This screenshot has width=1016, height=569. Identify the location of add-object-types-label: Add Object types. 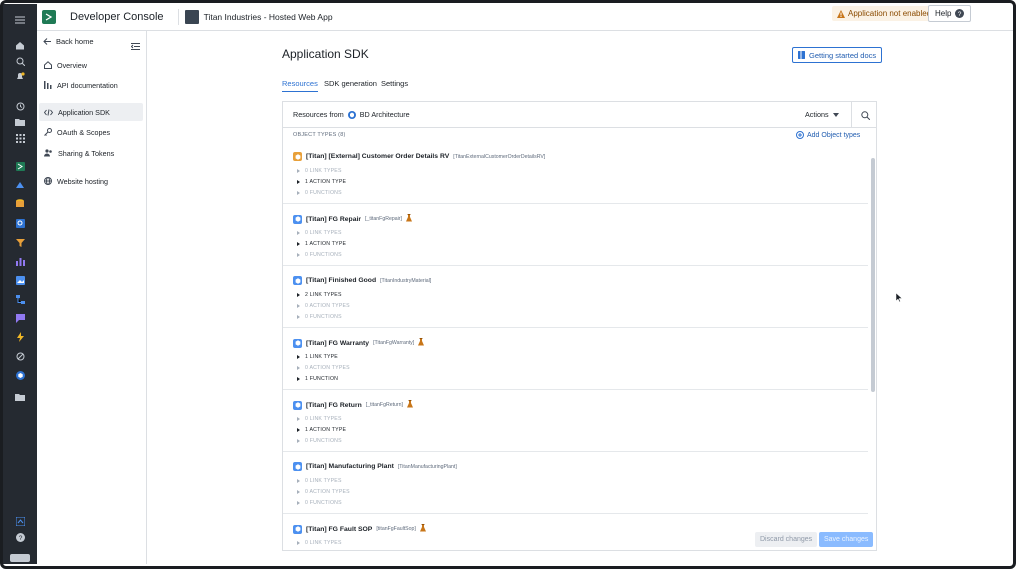
(834, 135).